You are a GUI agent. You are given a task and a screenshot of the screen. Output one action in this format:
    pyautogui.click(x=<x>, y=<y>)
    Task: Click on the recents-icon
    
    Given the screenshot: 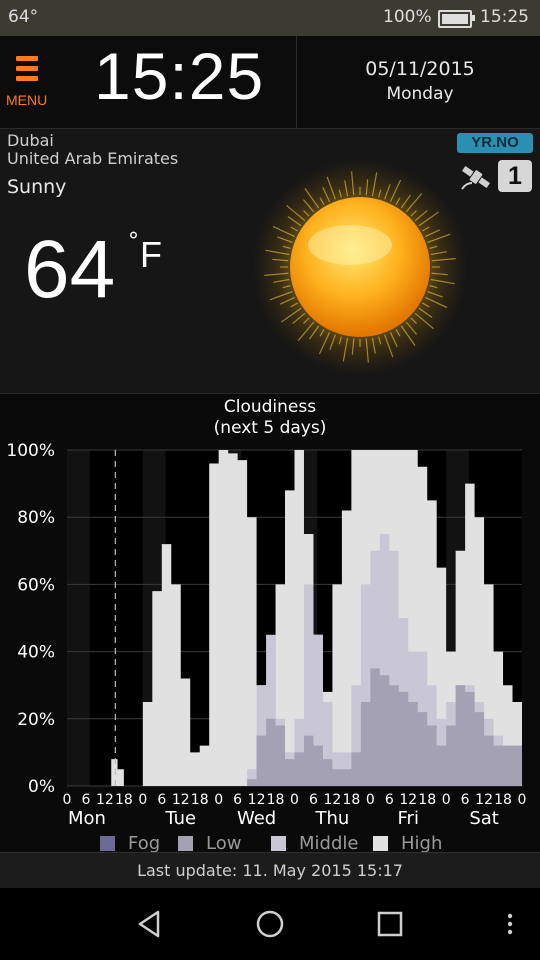 What is the action you would take?
    pyautogui.click(x=390, y=924)
    